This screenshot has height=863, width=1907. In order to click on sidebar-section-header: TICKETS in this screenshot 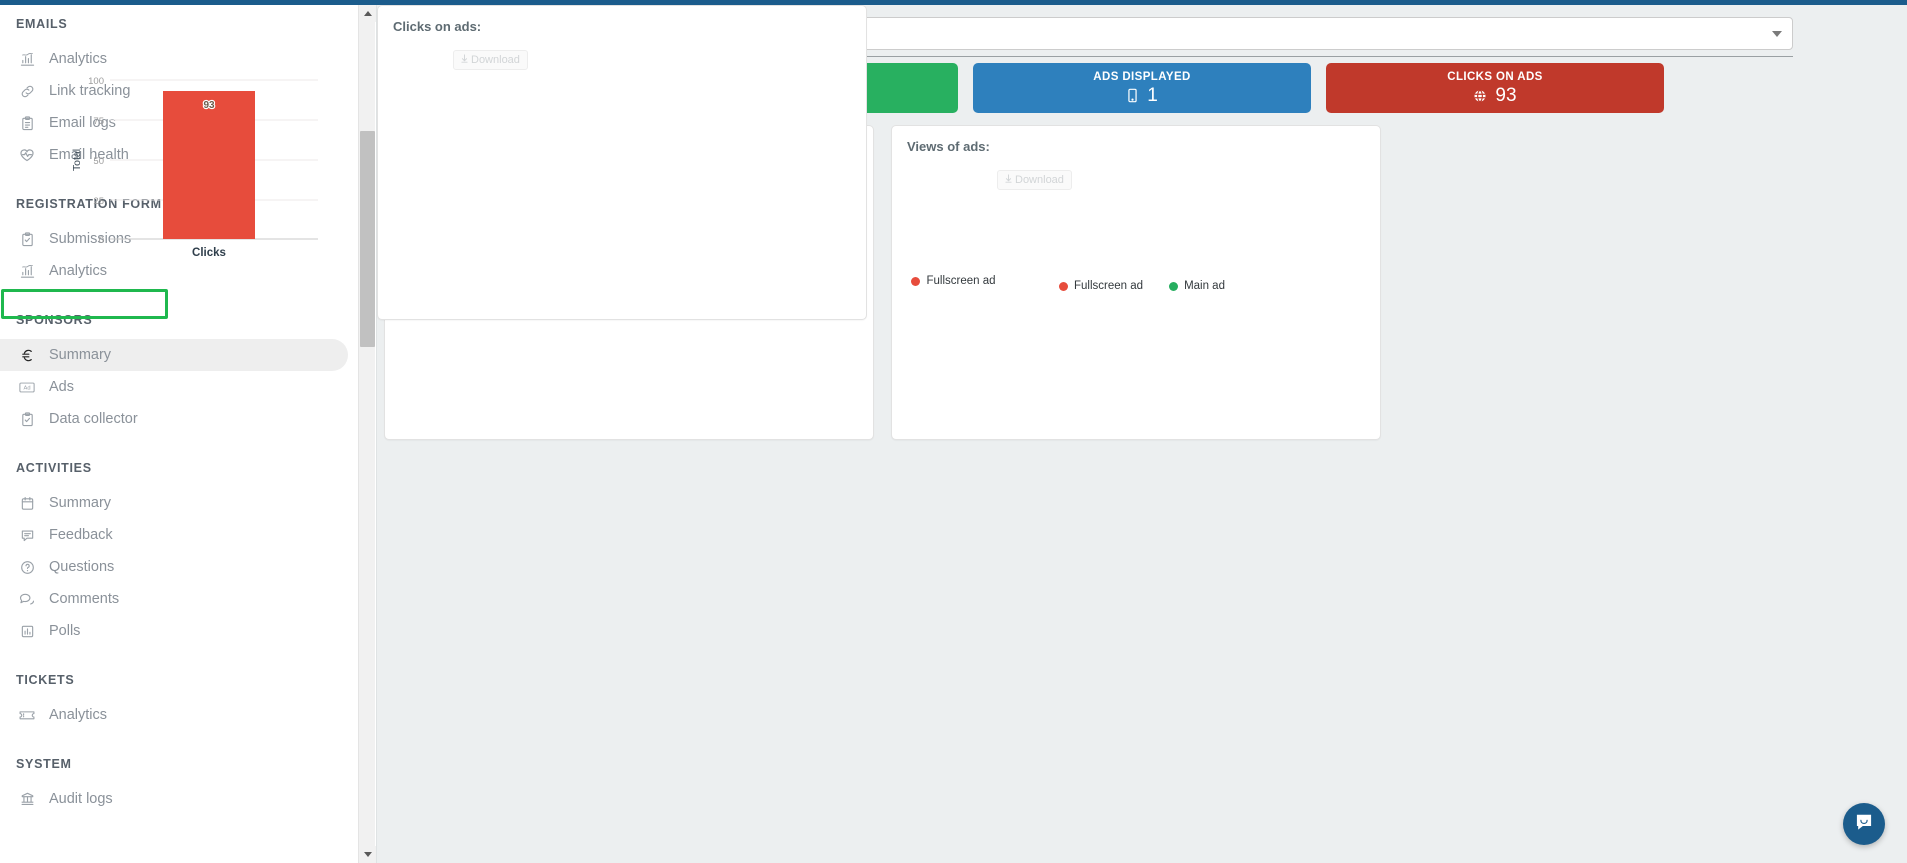, I will do `click(45, 680)`.